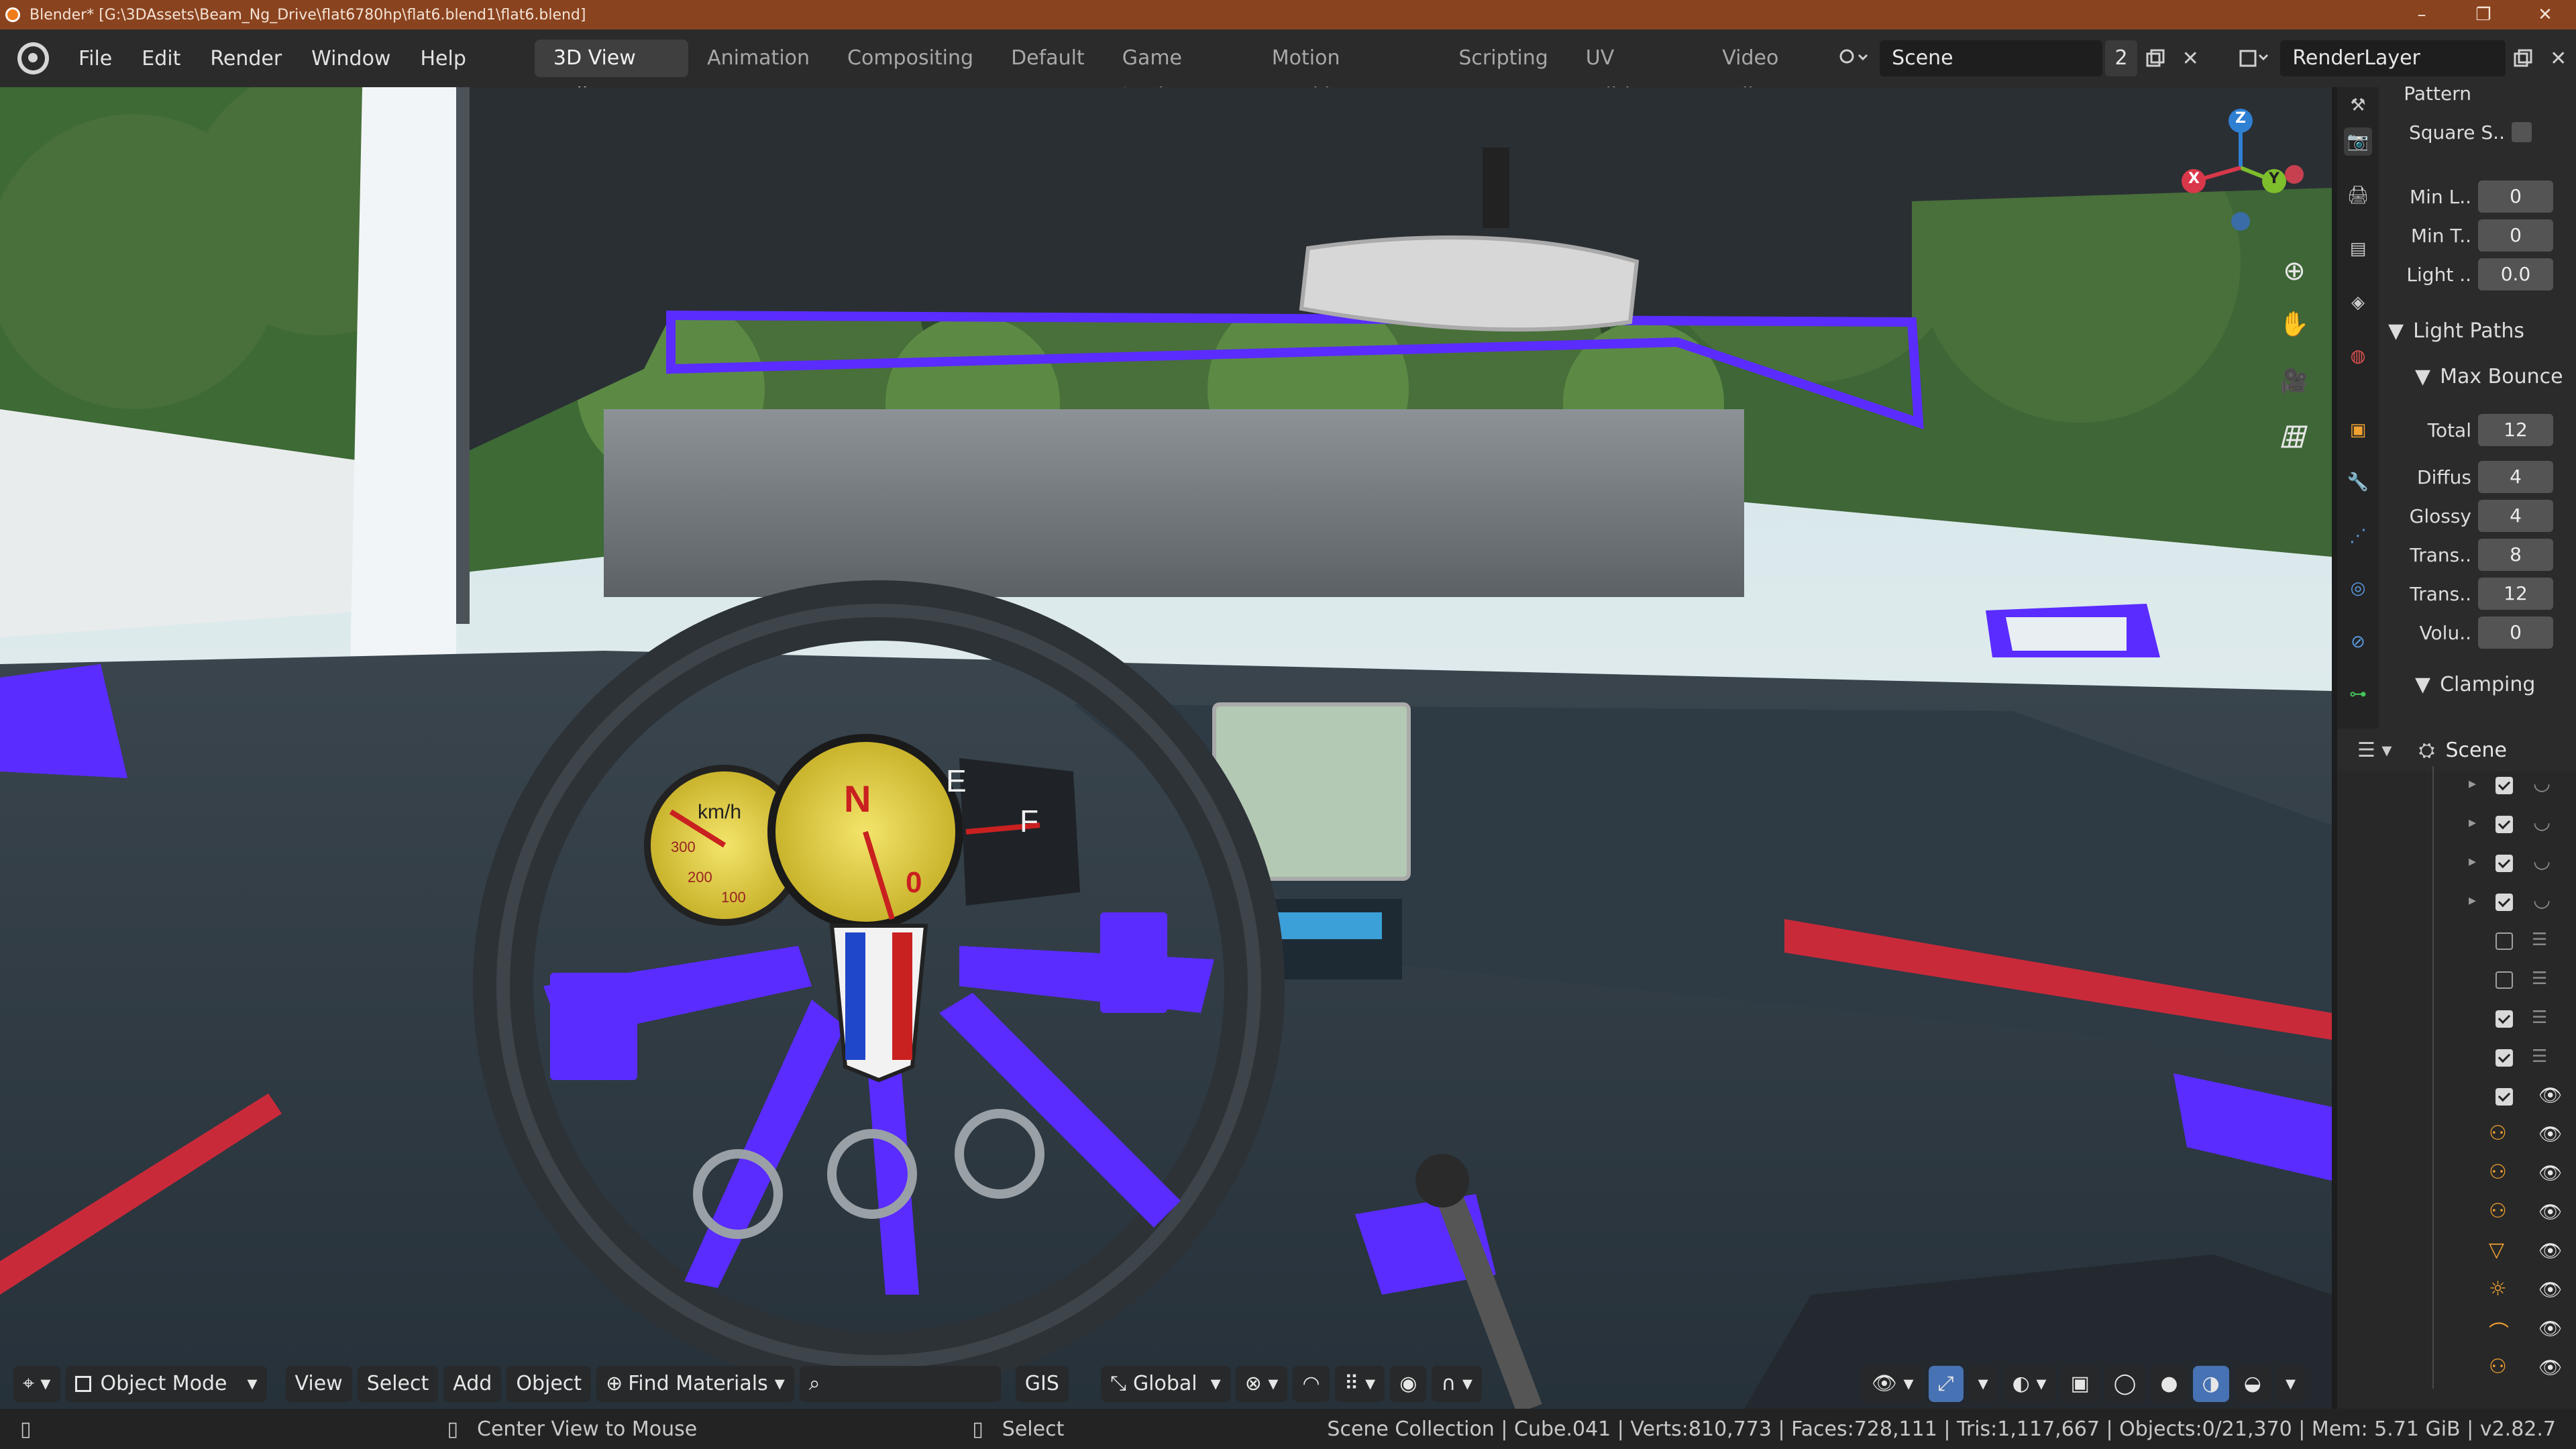 This screenshot has height=1449, width=2576. What do you see at coordinates (2515, 477) in the screenshot?
I see `bounce-diffuse-field: 4` at bounding box center [2515, 477].